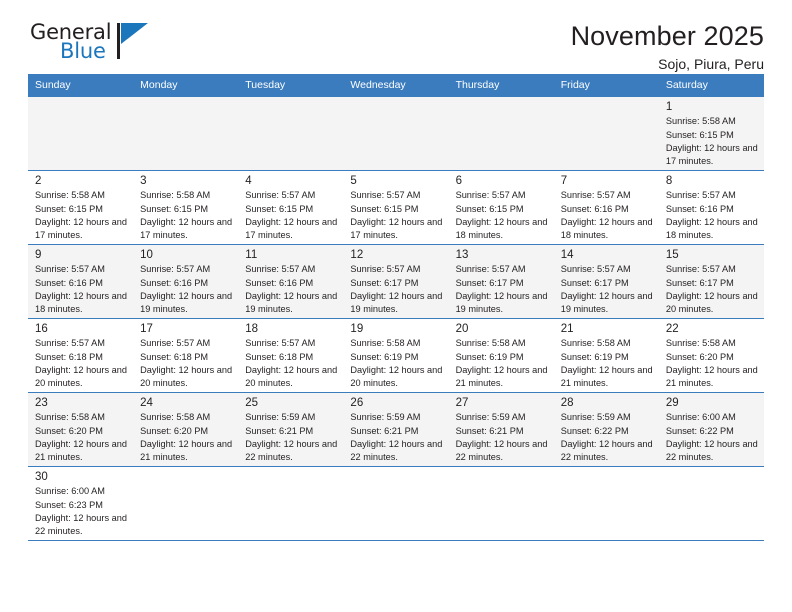 Image resolution: width=792 pixels, height=612 pixels. What do you see at coordinates (667, 36) in the screenshot?
I see `page-title: November 2025` at bounding box center [667, 36].